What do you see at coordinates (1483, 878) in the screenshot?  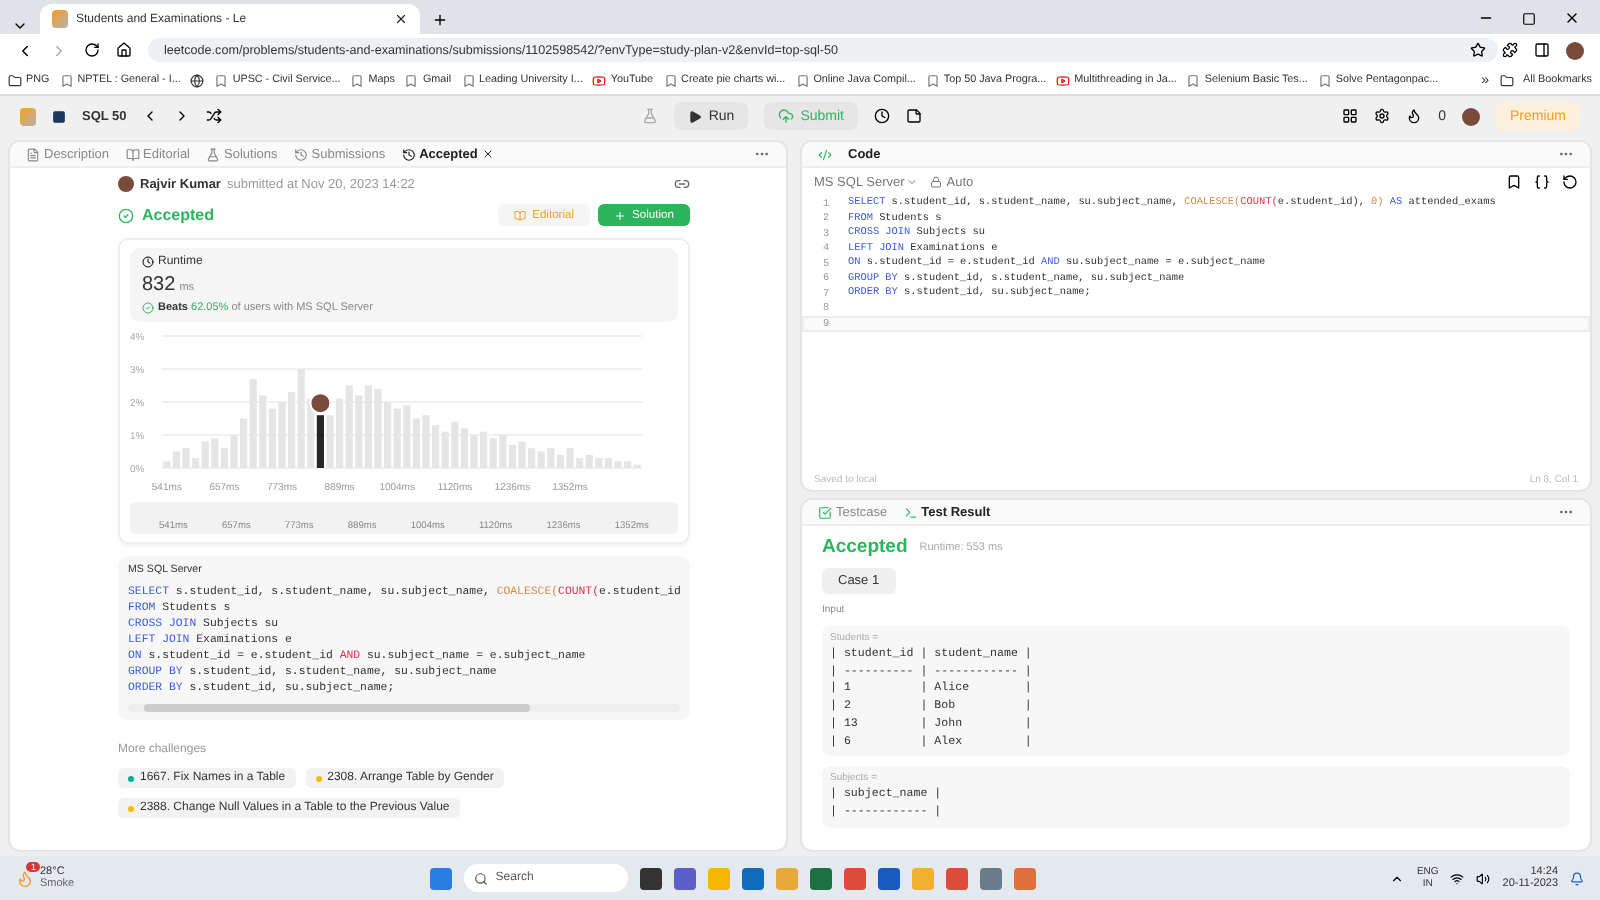 I see `volume-icon` at bounding box center [1483, 878].